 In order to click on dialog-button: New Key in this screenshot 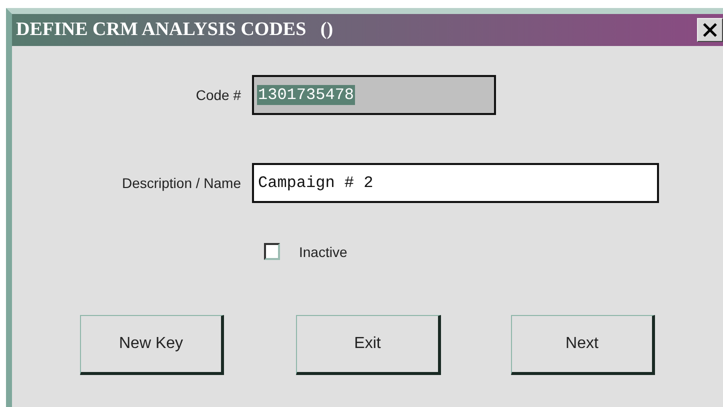, I will do `click(152, 345)`.